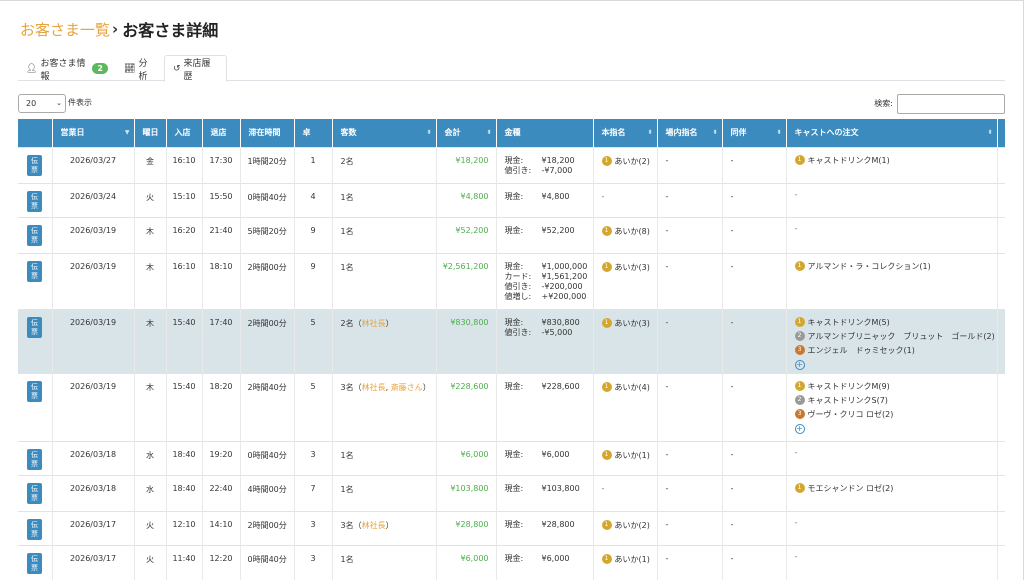  I want to click on table-number: 7, so click(313, 492).